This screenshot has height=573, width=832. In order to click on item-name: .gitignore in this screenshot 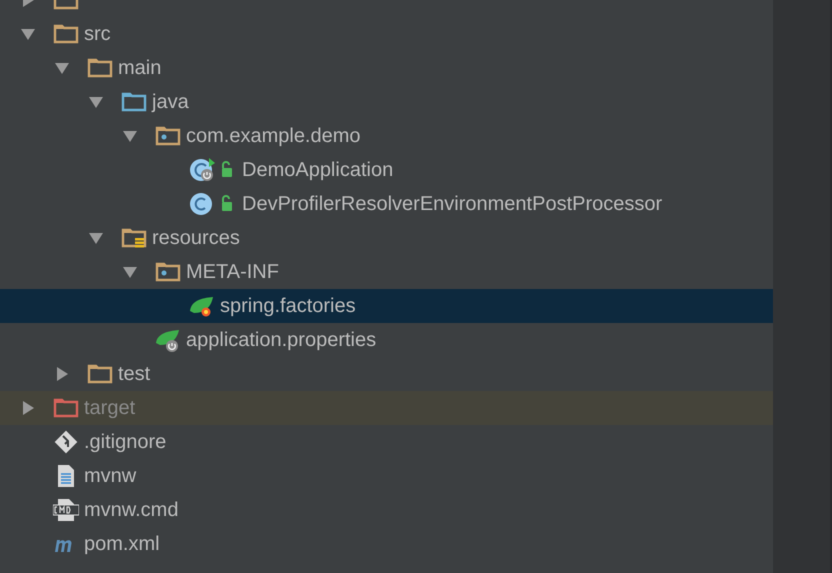, I will do `click(125, 442)`.